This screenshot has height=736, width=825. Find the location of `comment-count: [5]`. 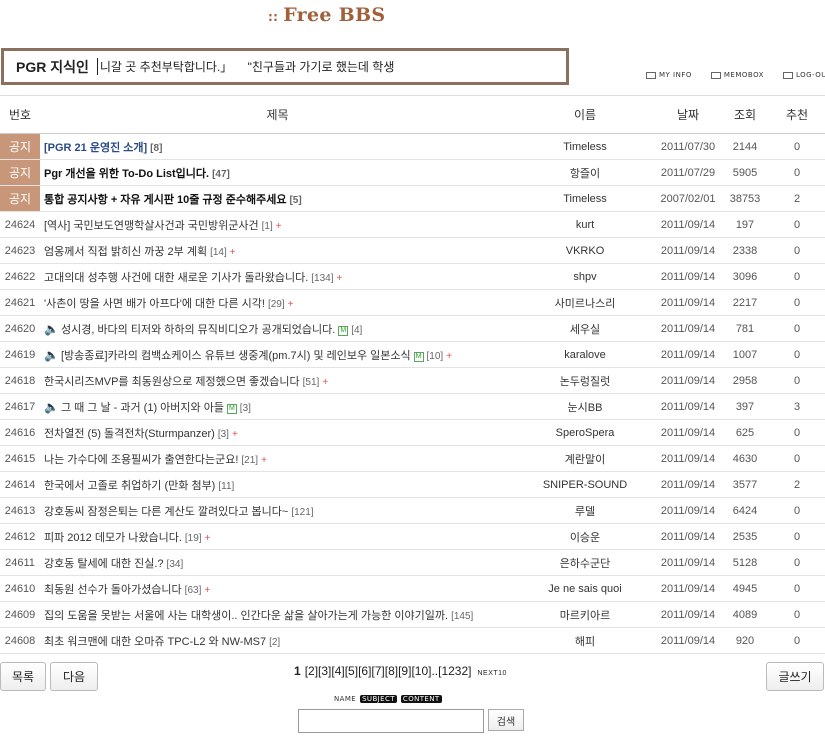

comment-count: [5] is located at coordinates (295, 200).